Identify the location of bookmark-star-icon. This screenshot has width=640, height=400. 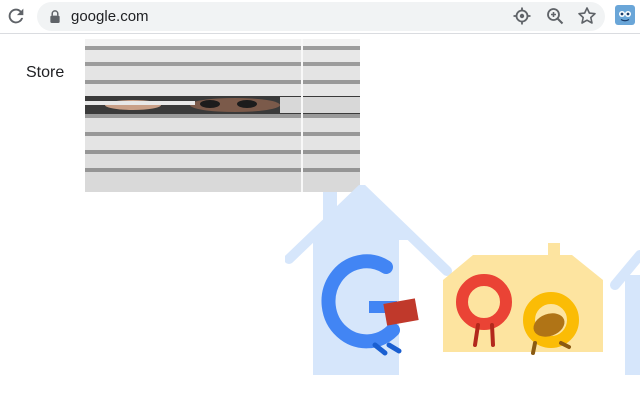
(587, 16).